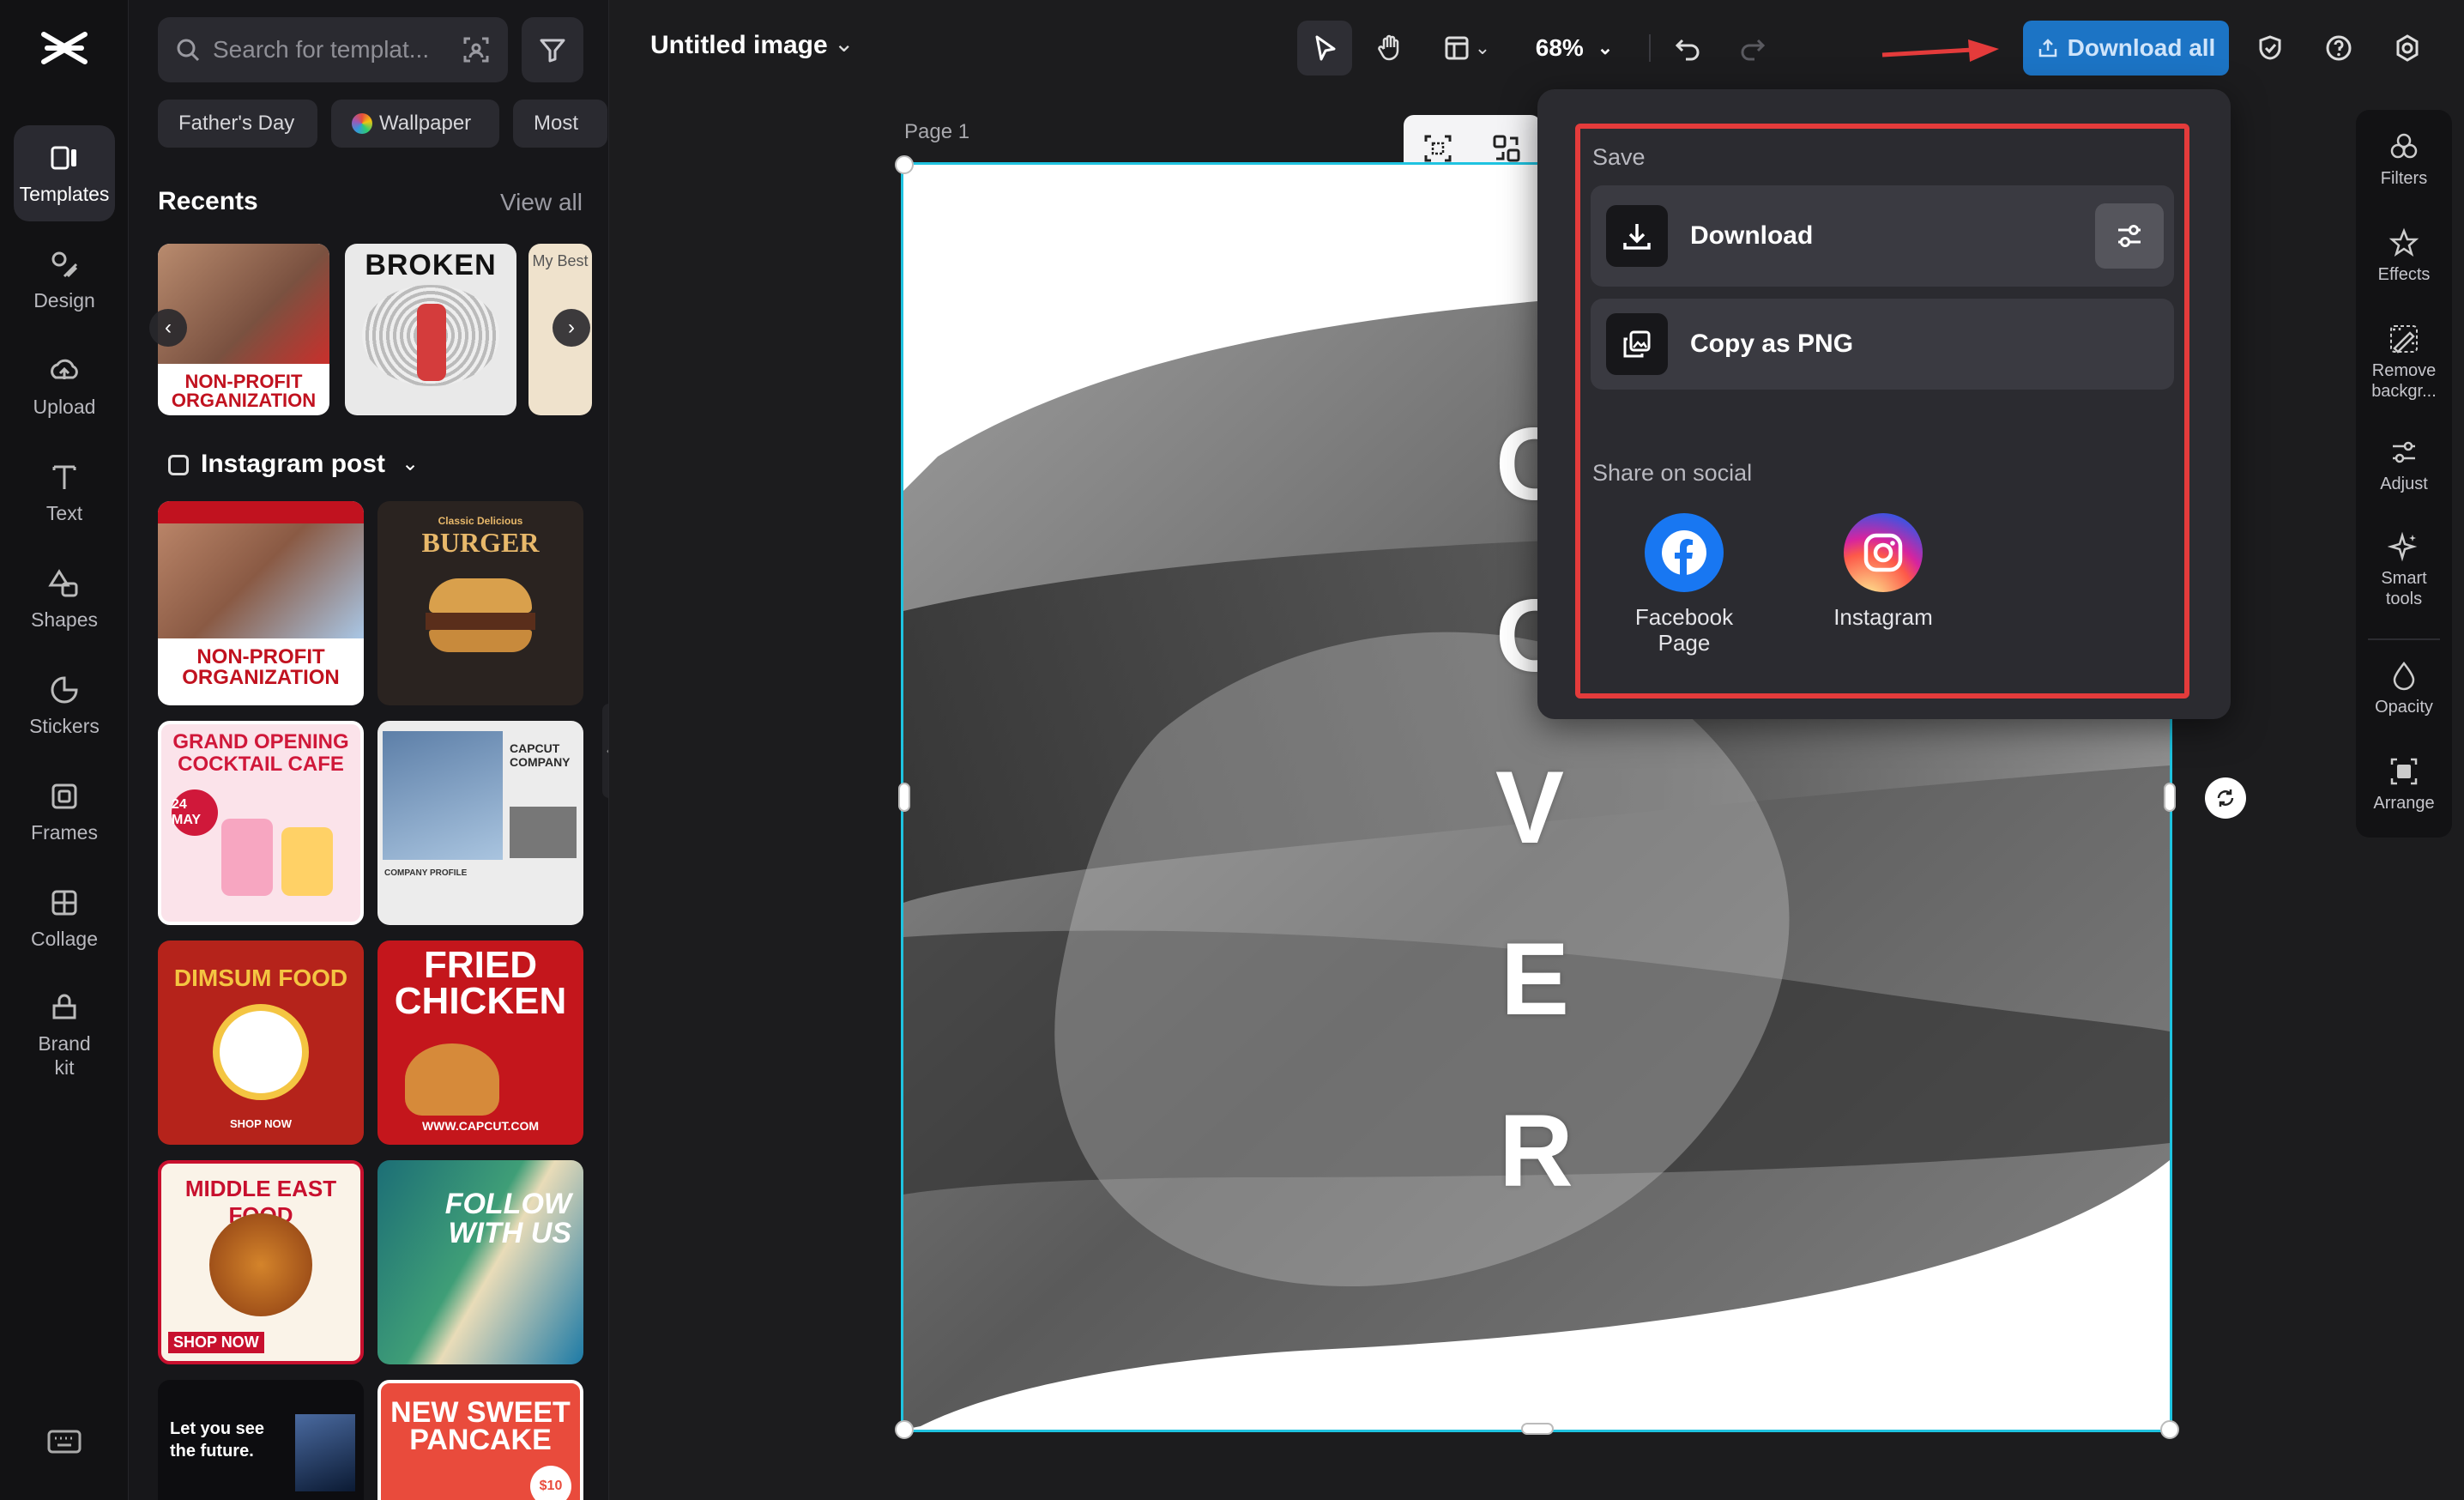 The width and height of the screenshot is (2464, 1500). I want to click on hand-tool-button, so click(1389, 48).